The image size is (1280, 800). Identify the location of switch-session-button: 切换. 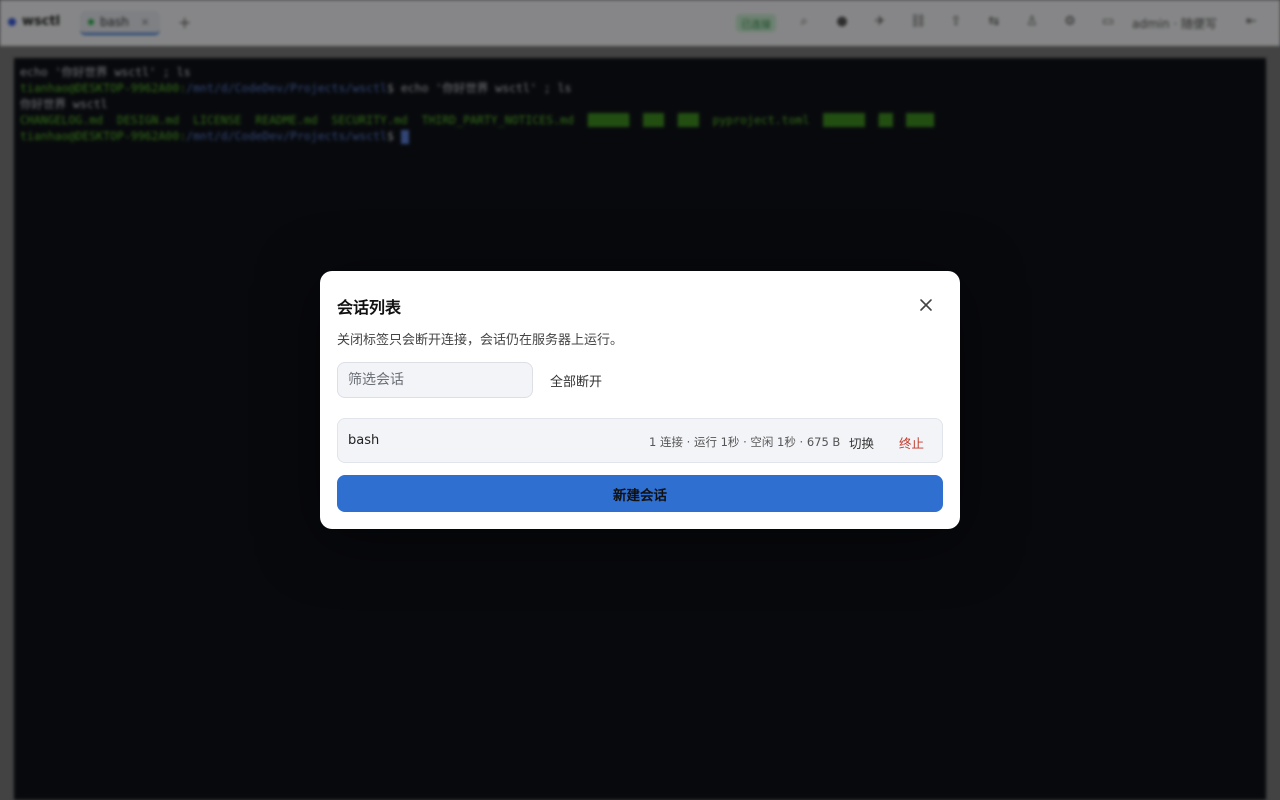
(861, 442).